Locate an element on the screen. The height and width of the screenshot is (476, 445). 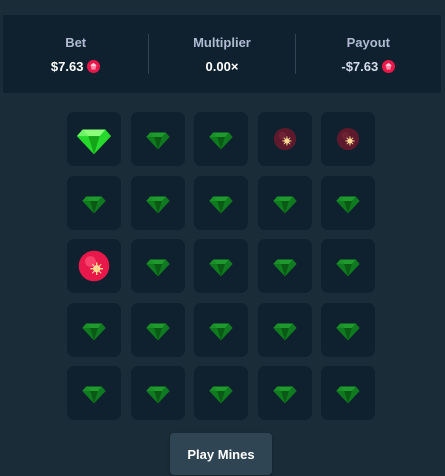
tile-r2-c1 is located at coordinates (94, 202).